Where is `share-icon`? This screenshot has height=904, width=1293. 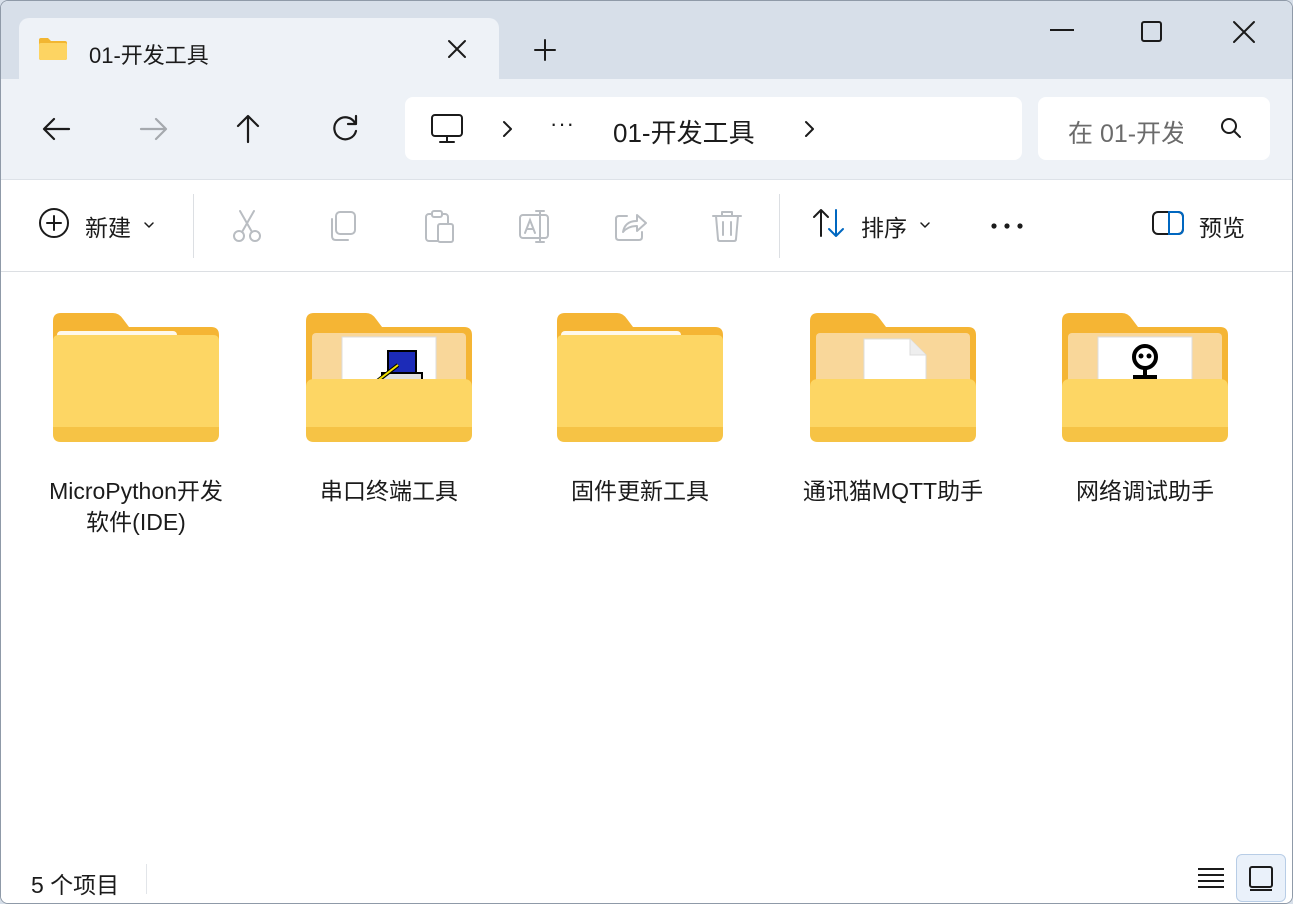 share-icon is located at coordinates (631, 226).